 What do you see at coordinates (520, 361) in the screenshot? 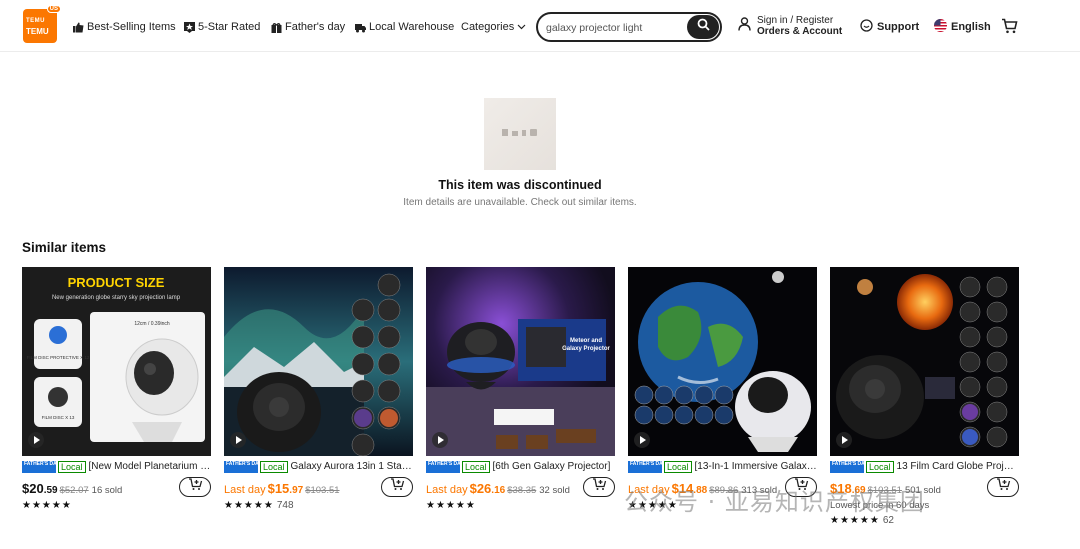
I see `product-image: Meteor and Galaxy Projector` at bounding box center [520, 361].